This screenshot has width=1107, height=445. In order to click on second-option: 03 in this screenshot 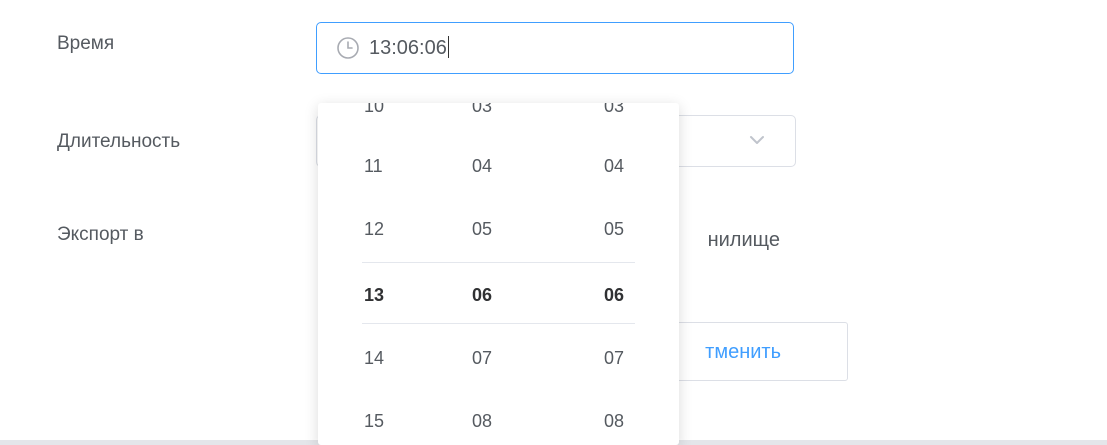, I will do `click(628, 112)`.